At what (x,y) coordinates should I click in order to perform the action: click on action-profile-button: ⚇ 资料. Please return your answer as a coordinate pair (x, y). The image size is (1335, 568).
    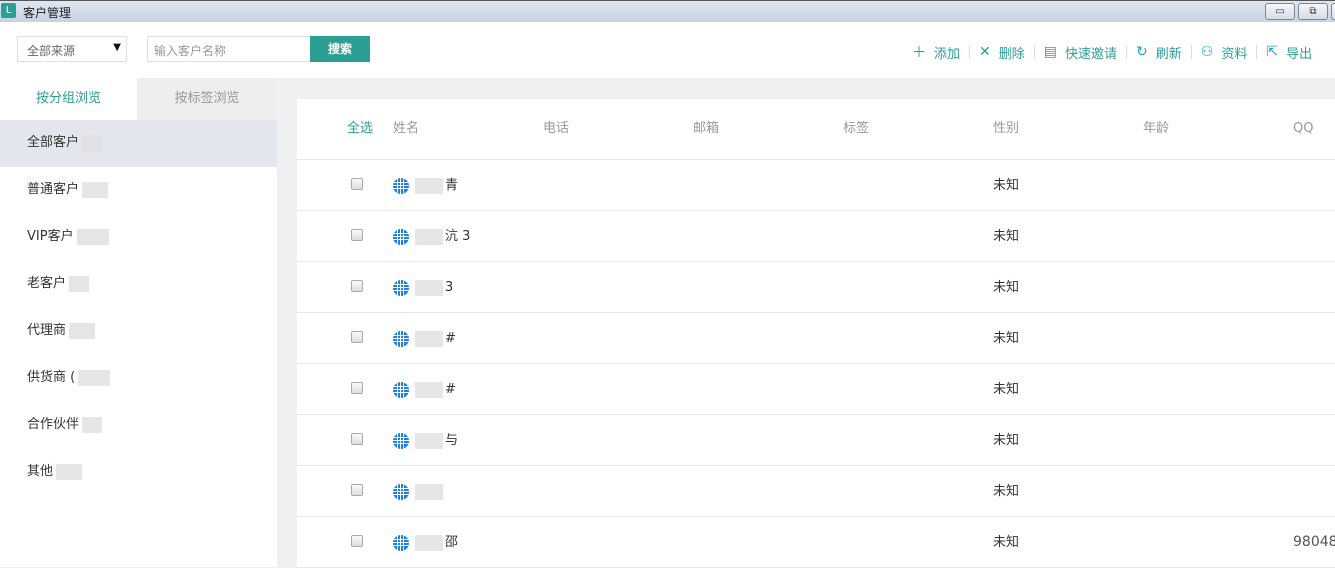
    Looking at the image, I should click on (1224, 52).